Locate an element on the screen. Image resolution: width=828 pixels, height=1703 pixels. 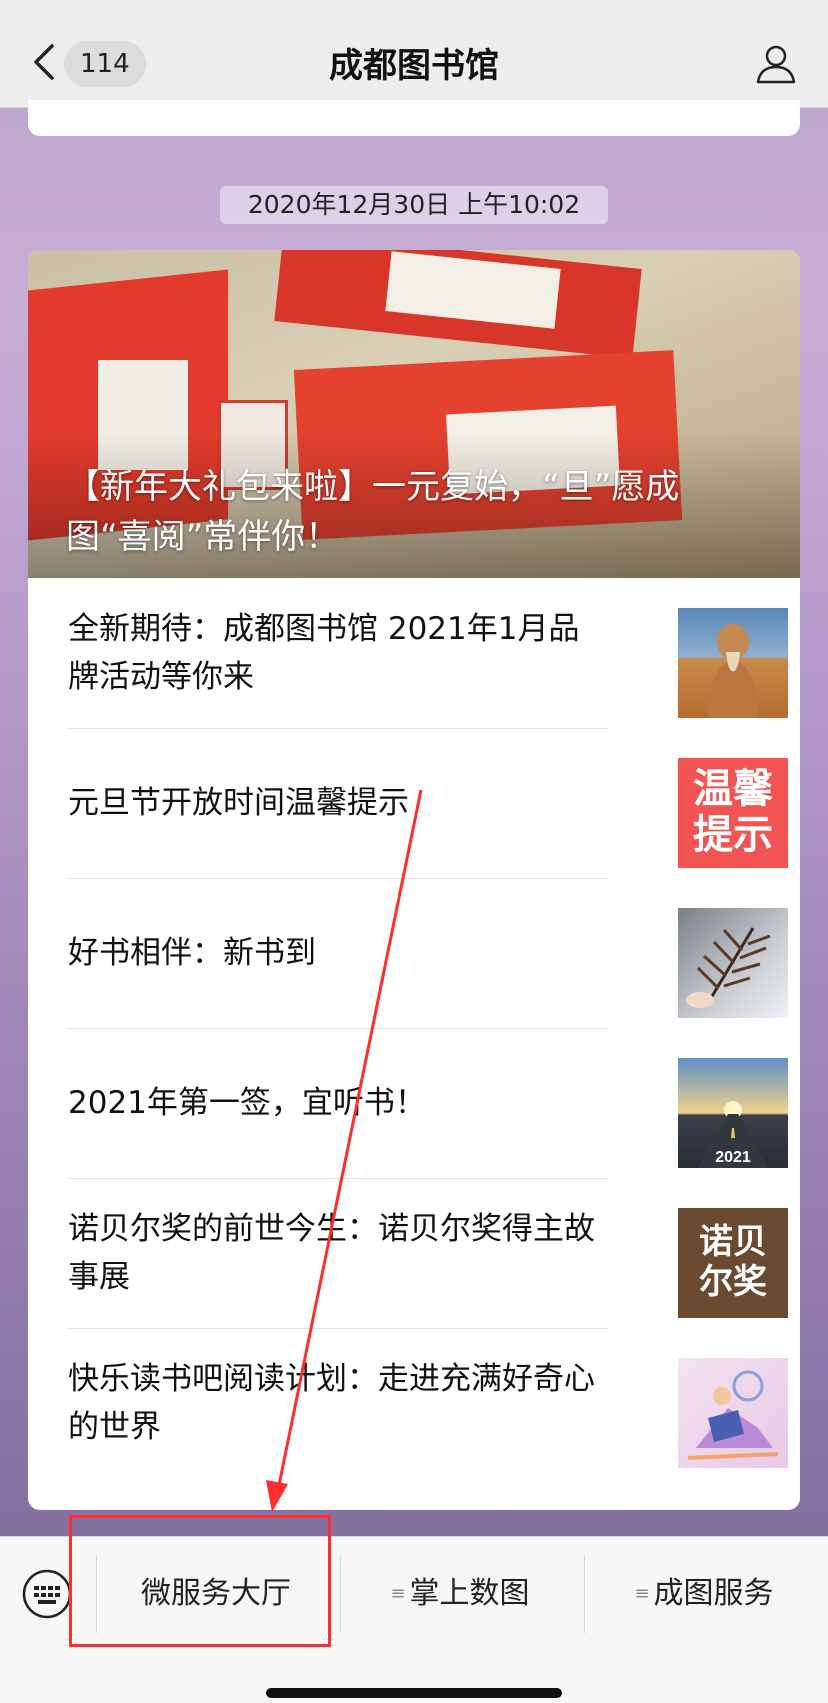
list-item: 诺贝尔奖的前世今生：诺贝尔奖得主故事展 诺贝 尔奖 is located at coordinates (434, 1253).